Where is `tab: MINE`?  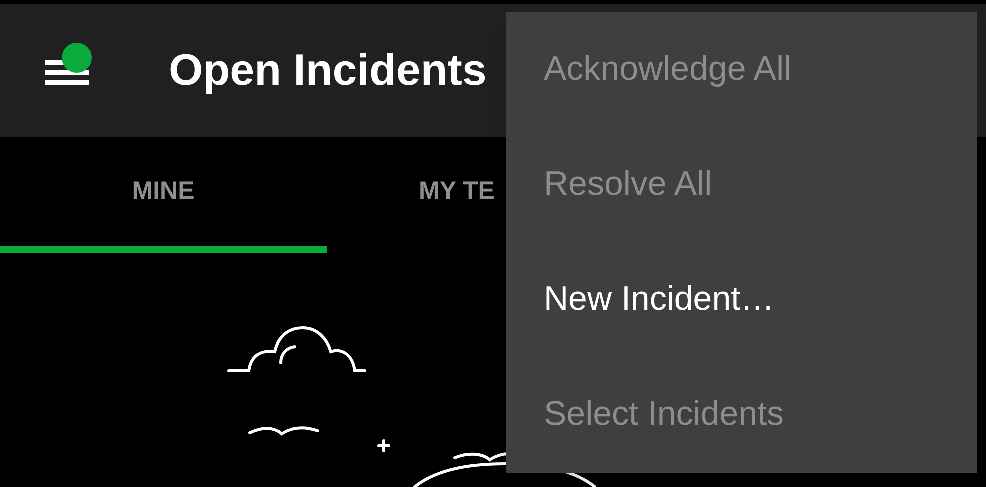 tab: MINE is located at coordinates (163, 195).